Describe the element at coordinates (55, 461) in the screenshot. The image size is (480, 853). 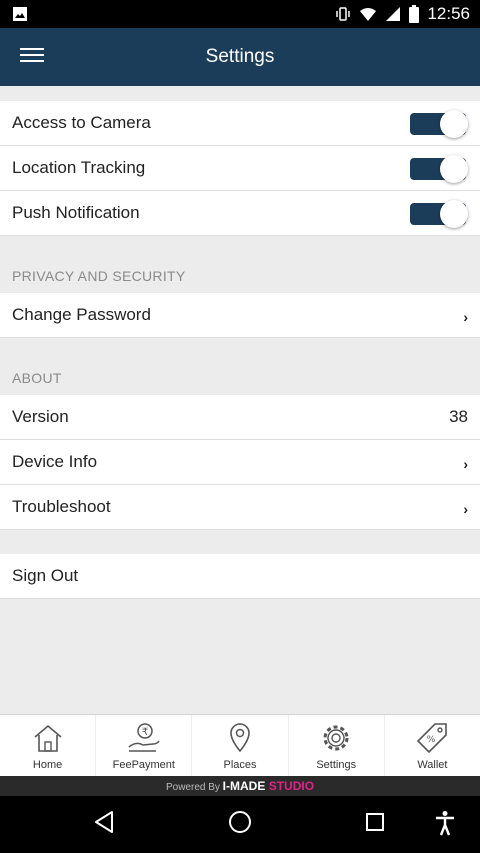
I see `device-info-label: Device Info` at that location.